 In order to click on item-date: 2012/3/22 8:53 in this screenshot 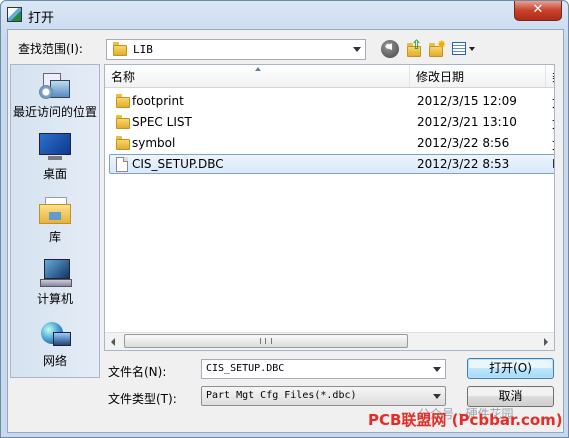, I will do `click(463, 164)`.